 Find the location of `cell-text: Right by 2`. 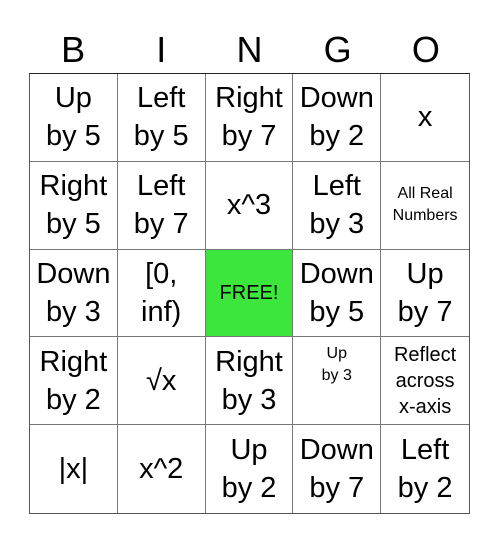

cell-text: Right by 2 is located at coordinates (73, 380).